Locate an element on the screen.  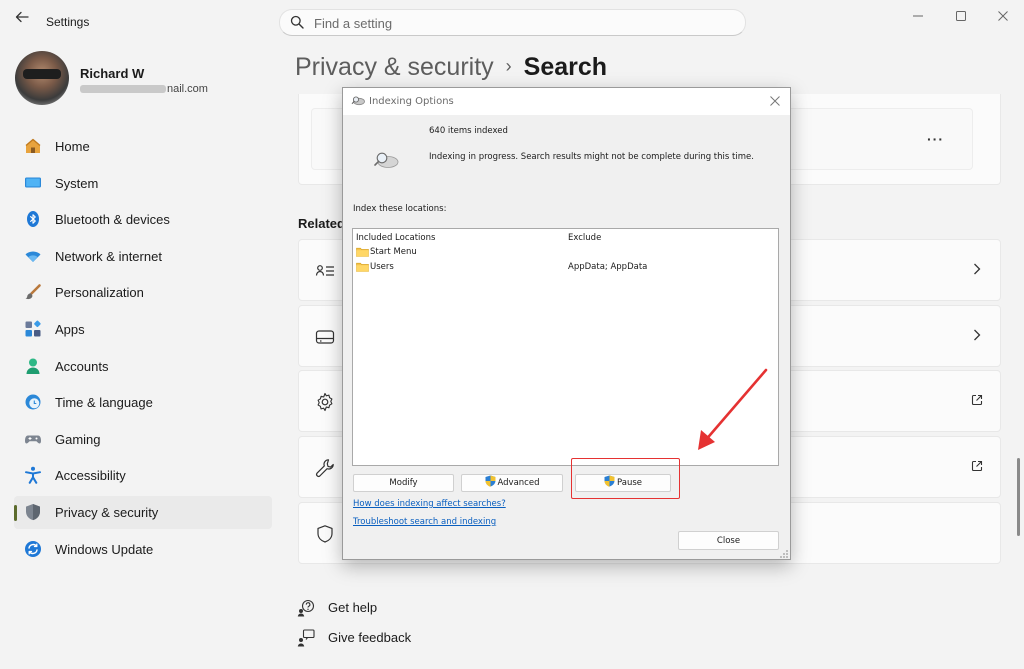
sidebar-item-label: Network & internet is located at coordinates (108, 256).